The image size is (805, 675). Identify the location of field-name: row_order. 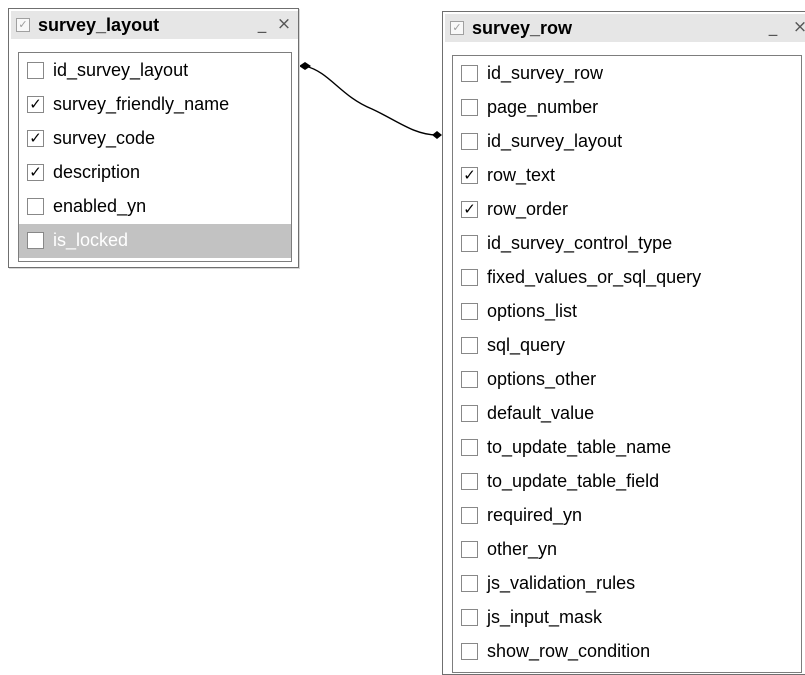
(528, 209).